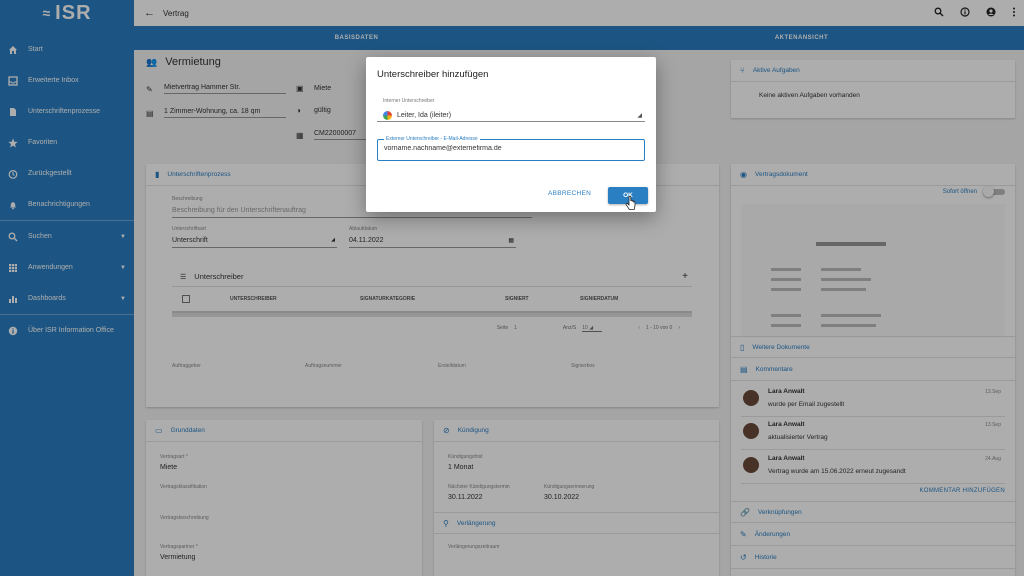  What do you see at coordinates (569, 193) in the screenshot?
I see `cancel-button: ABBRECHEN` at bounding box center [569, 193].